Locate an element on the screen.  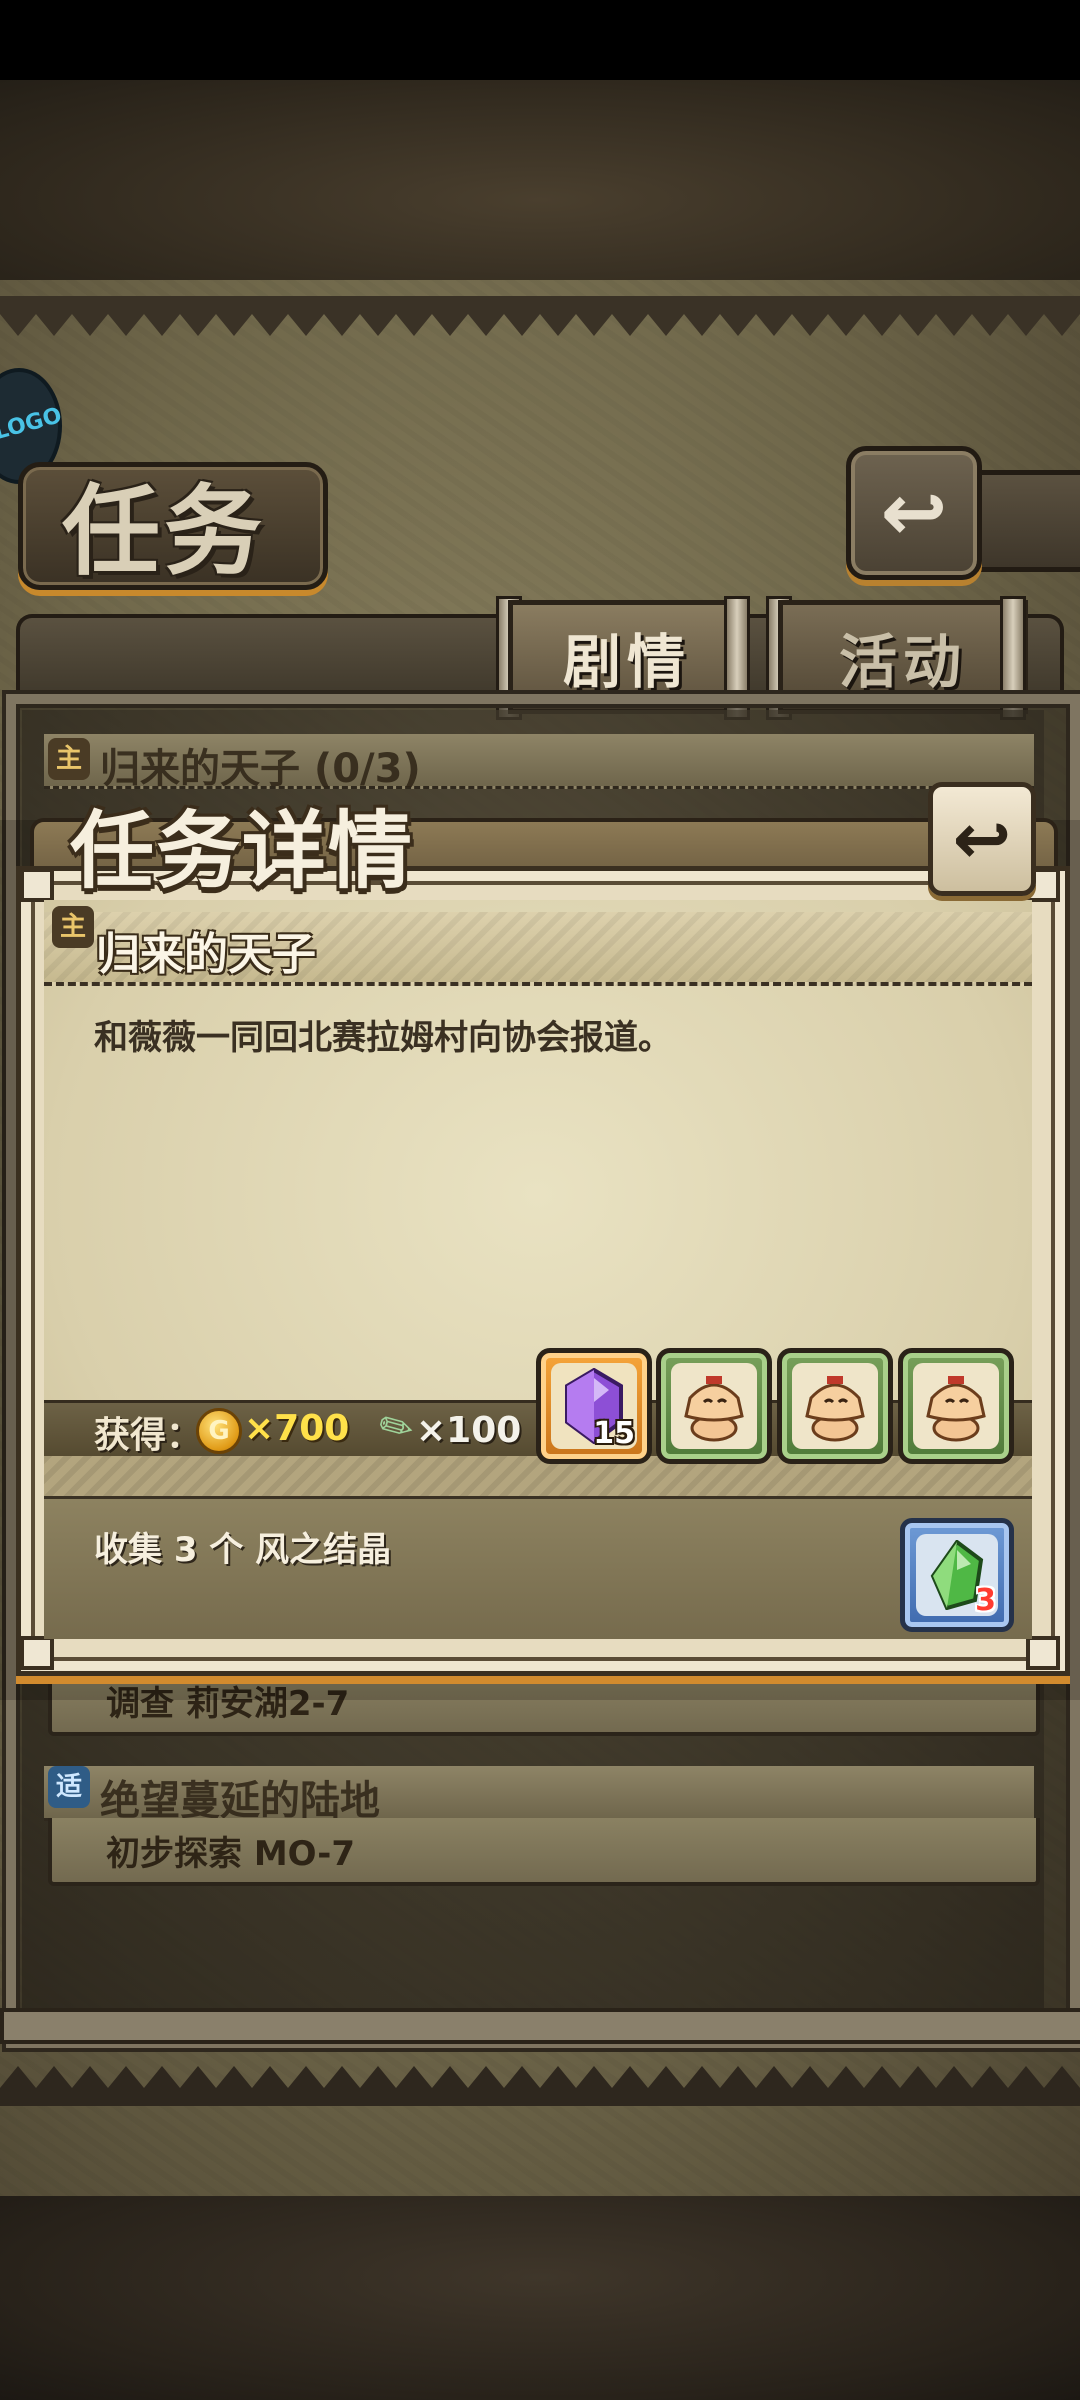
list-bottom-rail is located at coordinates (540, 2026).